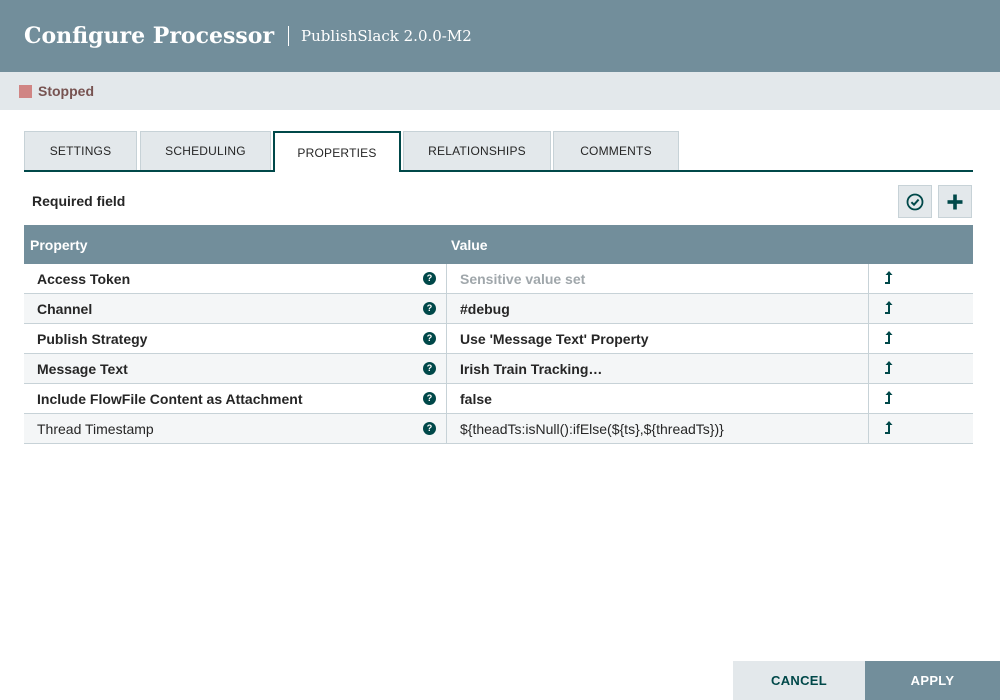 Image resolution: width=1000 pixels, height=700 pixels. I want to click on tab-scheduling: SCHEDULING, so click(205, 150).